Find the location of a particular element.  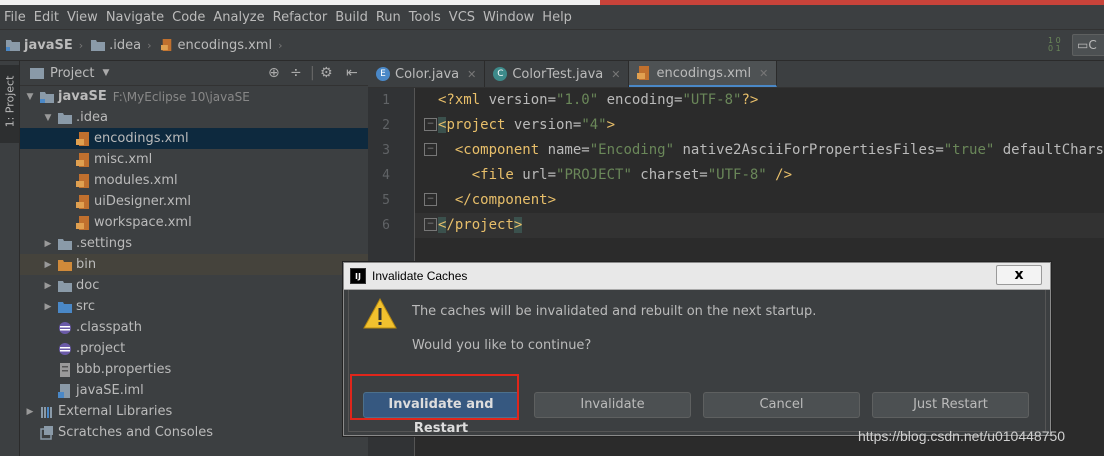

tab-colortest-java: C ColorTest.java ✕ is located at coordinates (557, 74).